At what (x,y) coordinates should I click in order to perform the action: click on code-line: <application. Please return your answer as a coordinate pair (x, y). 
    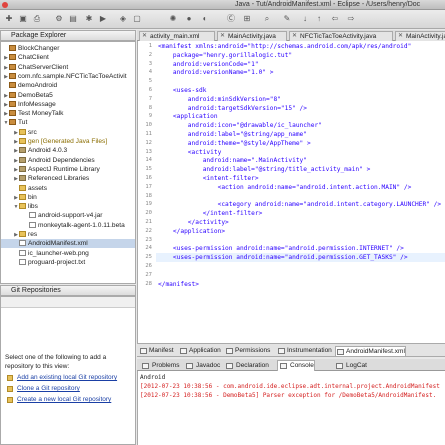
    Looking at the image, I should click on (188, 116).